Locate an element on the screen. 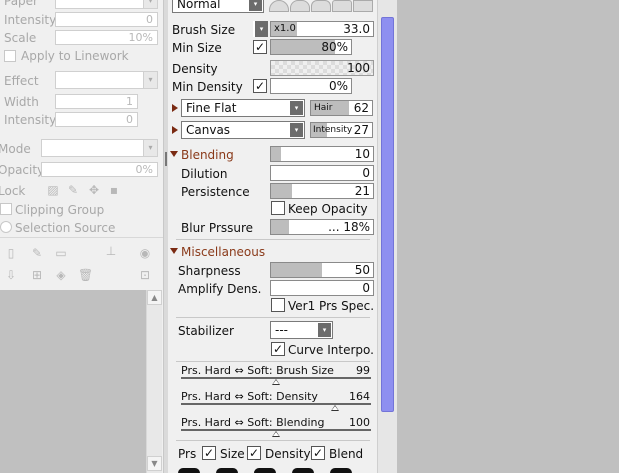 This screenshot has height=473, width=619. apply-mask-icon: ⊡ is located at coordinates (145, 275).